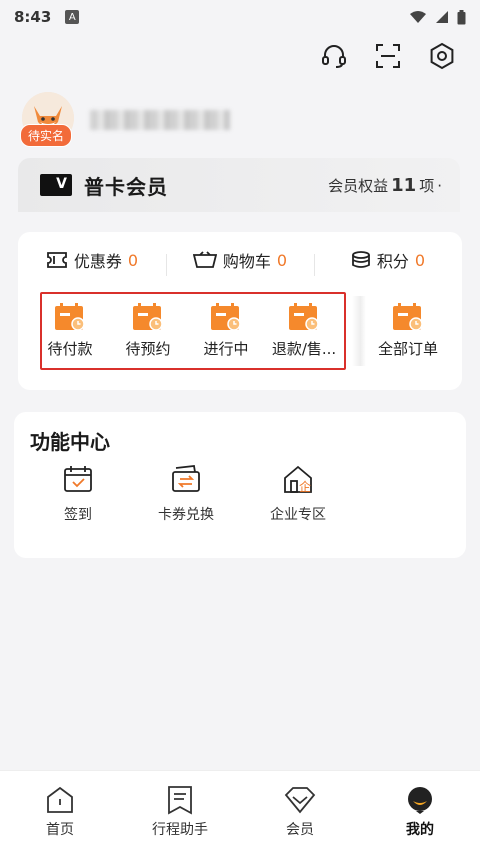 The height and width of the screenshot is (853, 480). I want to click on notification-a-icon: A, so click(72, 17).